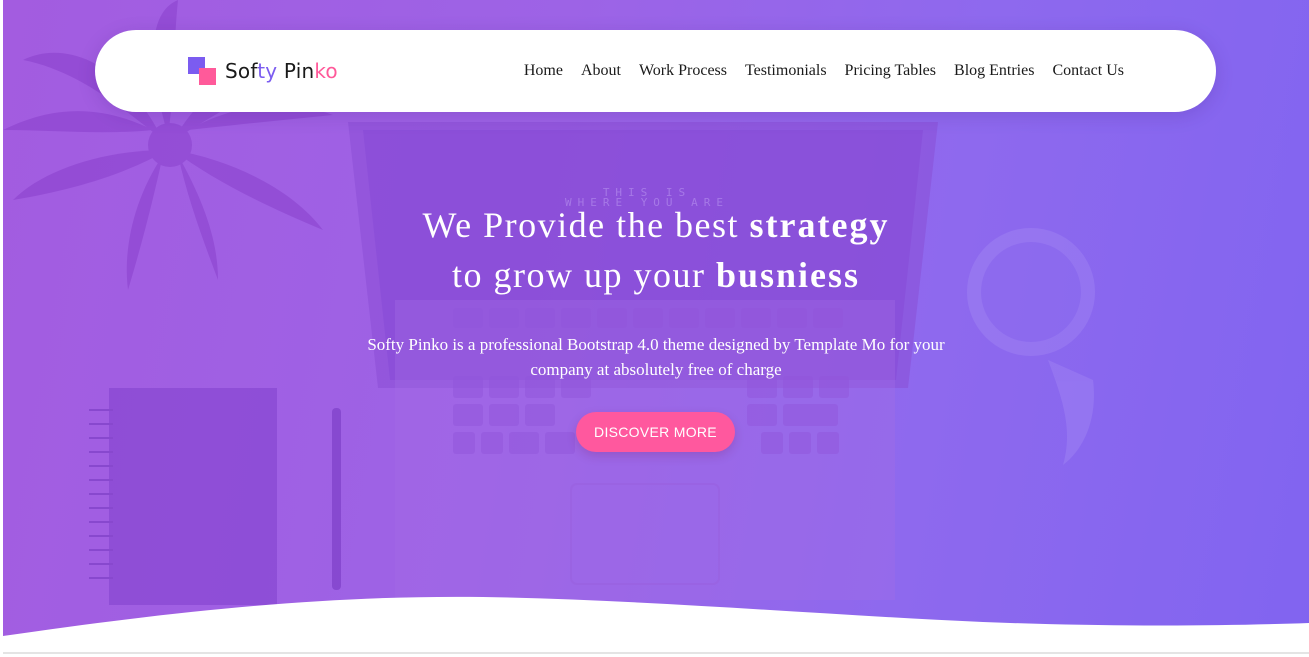  I want to click on logo-squares-icon, so click(202, 71).